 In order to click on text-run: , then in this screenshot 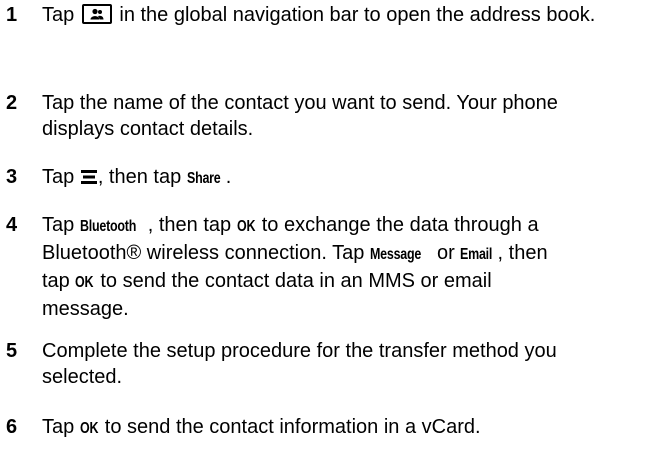, I will do `click(522, 253)`.